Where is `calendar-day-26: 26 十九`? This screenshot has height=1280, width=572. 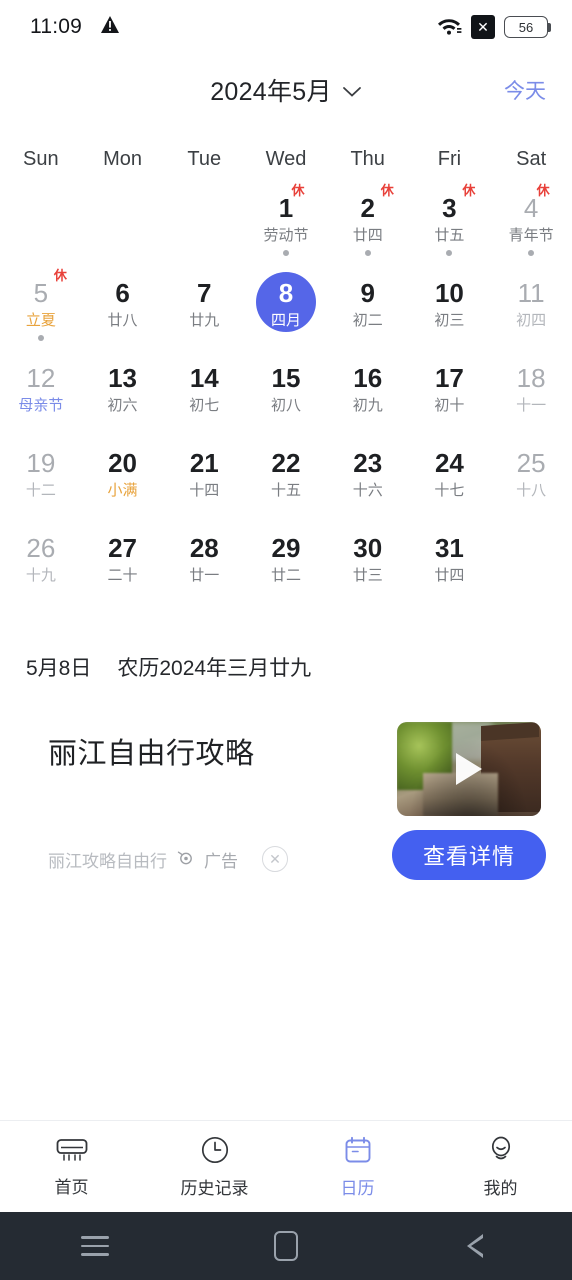
calendar-day-26: 26 十九 is located at coordinates (41, 575).